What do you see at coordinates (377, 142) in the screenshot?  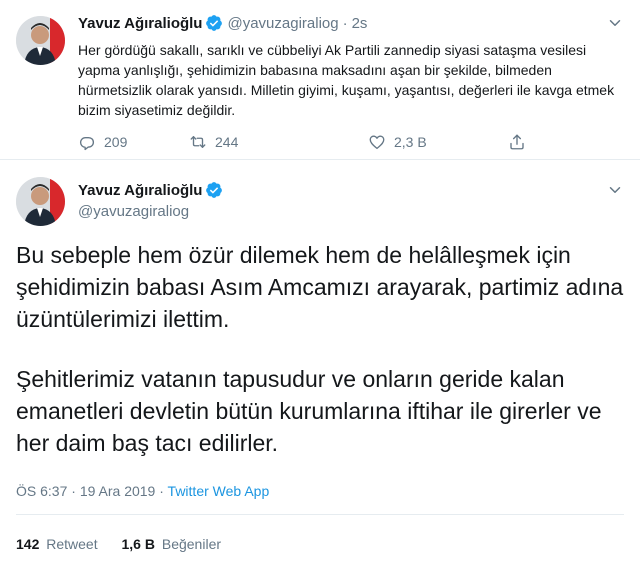 I see `heart-icon` at bounding box center [377, 142].